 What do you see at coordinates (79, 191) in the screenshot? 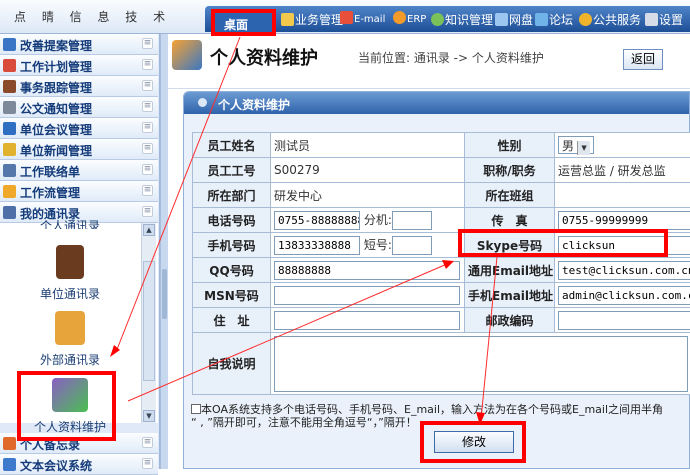
I see `sidebar-item-workflow: 工作流管理≡` at bounding box center [79, 191].